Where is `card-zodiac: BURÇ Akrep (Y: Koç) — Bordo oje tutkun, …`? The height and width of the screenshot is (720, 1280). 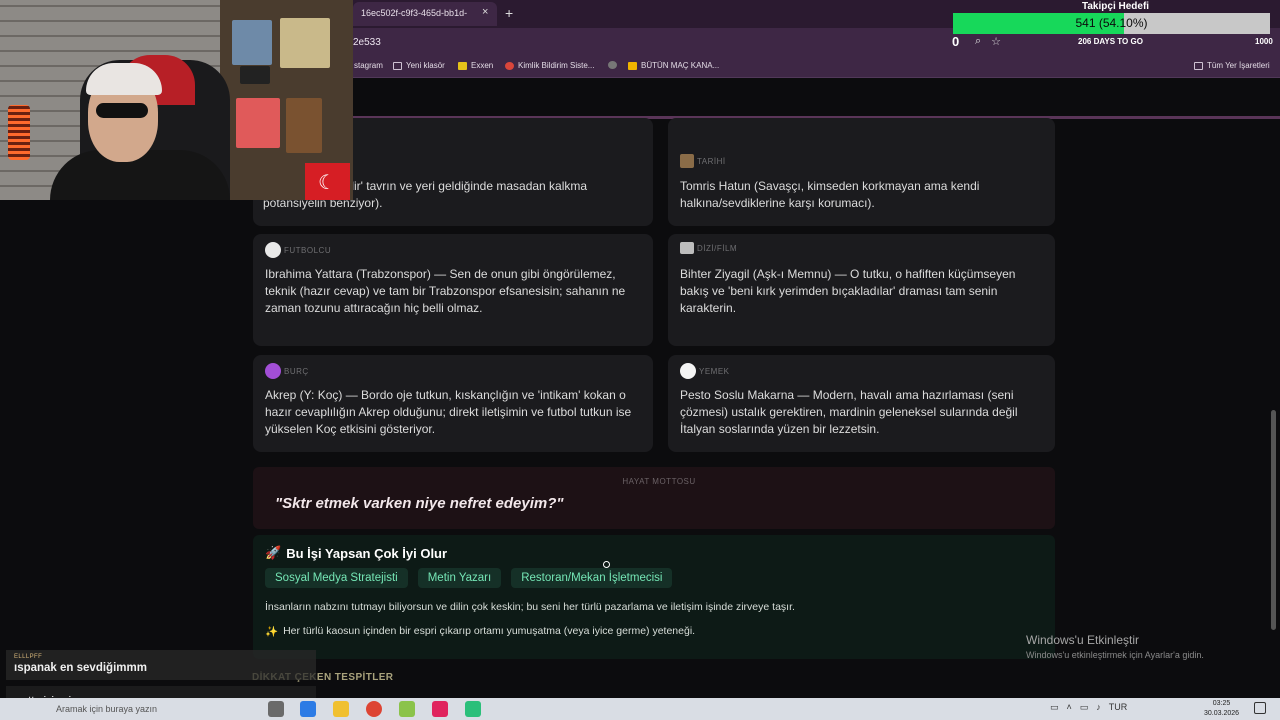 card-zodiac: BURÇ Akrep (Y: Koç) — Bordo oje tutkun, … is located at coordinates (453, 403).